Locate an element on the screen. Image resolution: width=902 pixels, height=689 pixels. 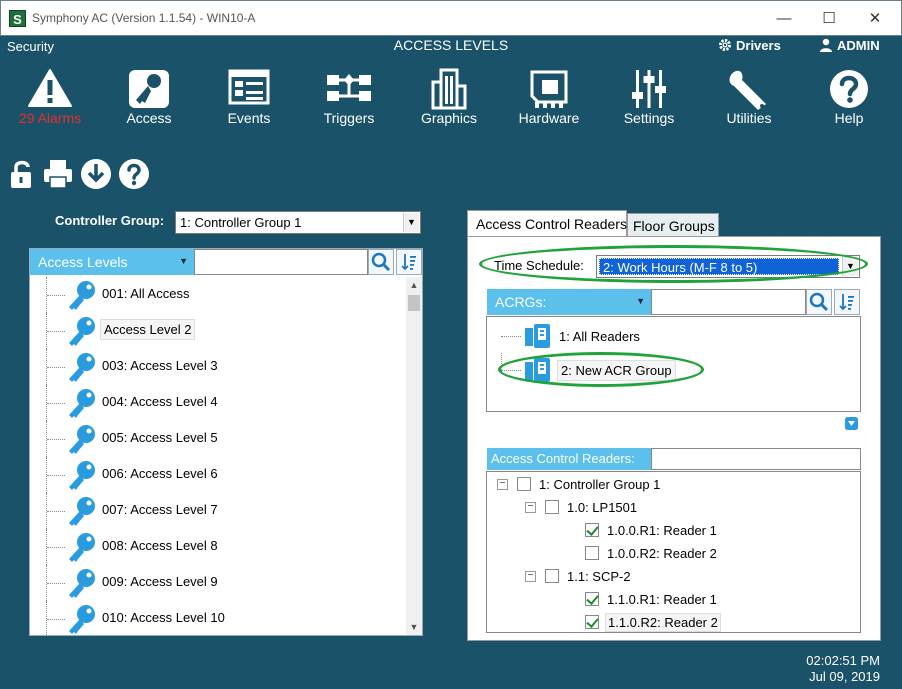
list-item: 010: Access Level 10 is located at coordinates (218, 618).